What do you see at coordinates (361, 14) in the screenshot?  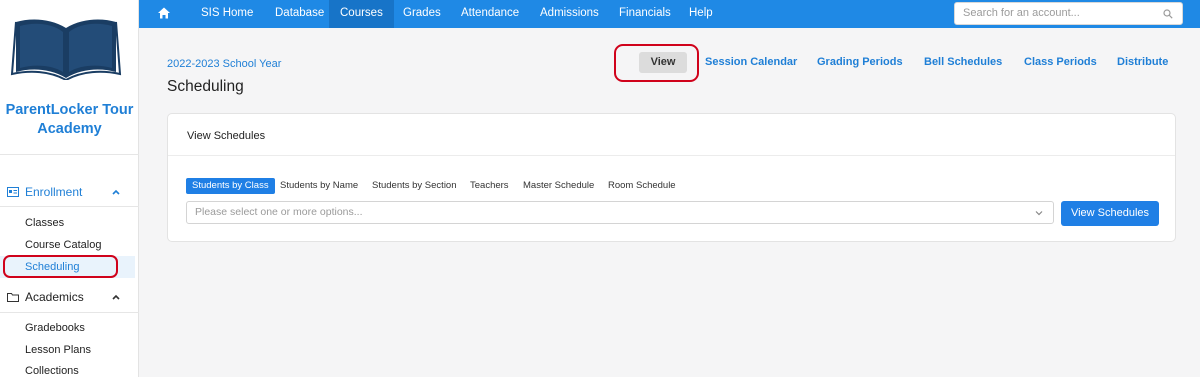 I see `nav-courses: Courses` at bounding box center [361, 14].